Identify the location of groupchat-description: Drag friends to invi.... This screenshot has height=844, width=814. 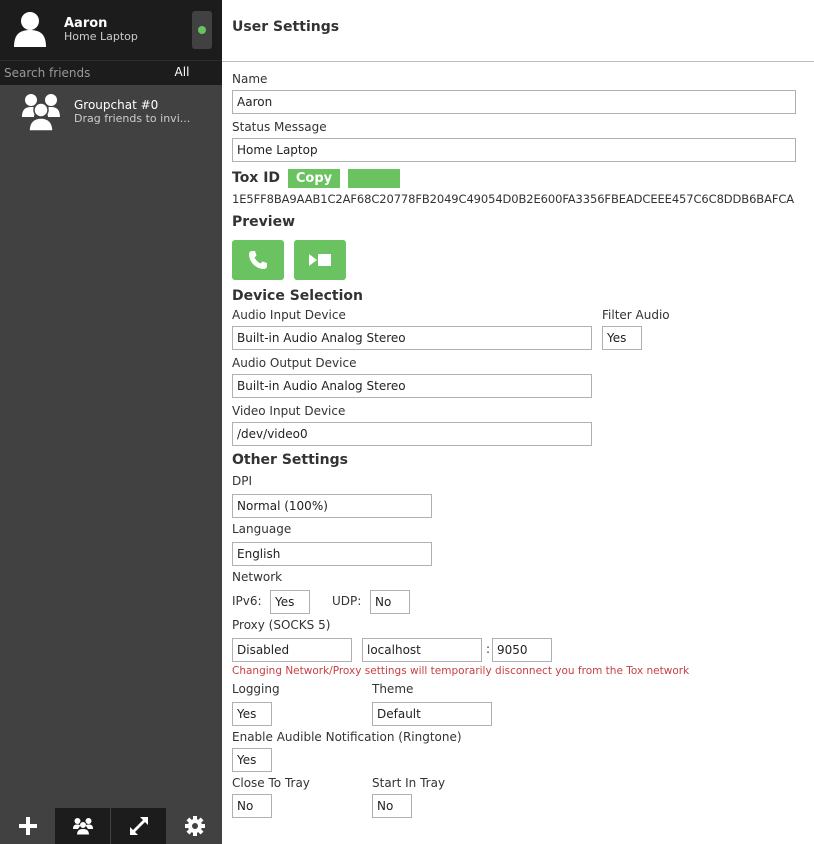
(132, 118).